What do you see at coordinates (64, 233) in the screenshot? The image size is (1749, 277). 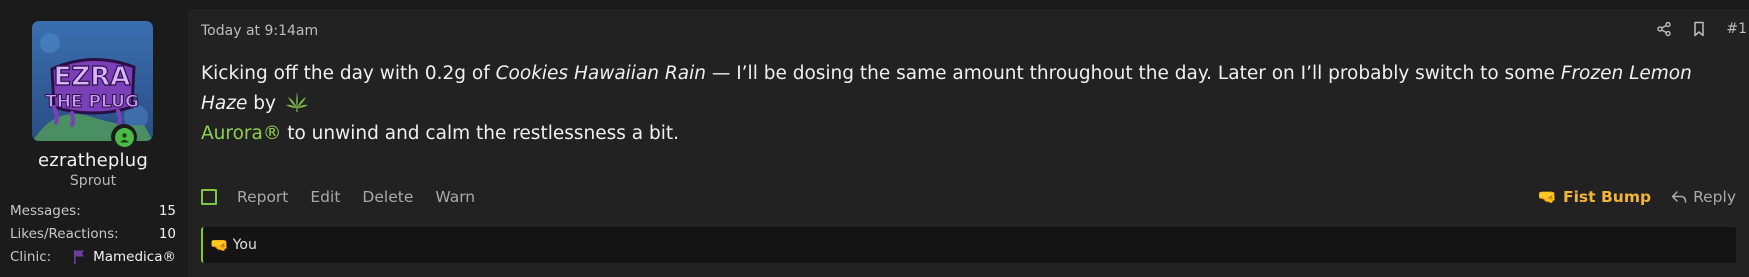 I see `stat-label: Likes/Reactions:` at bounding box center [64, 233].